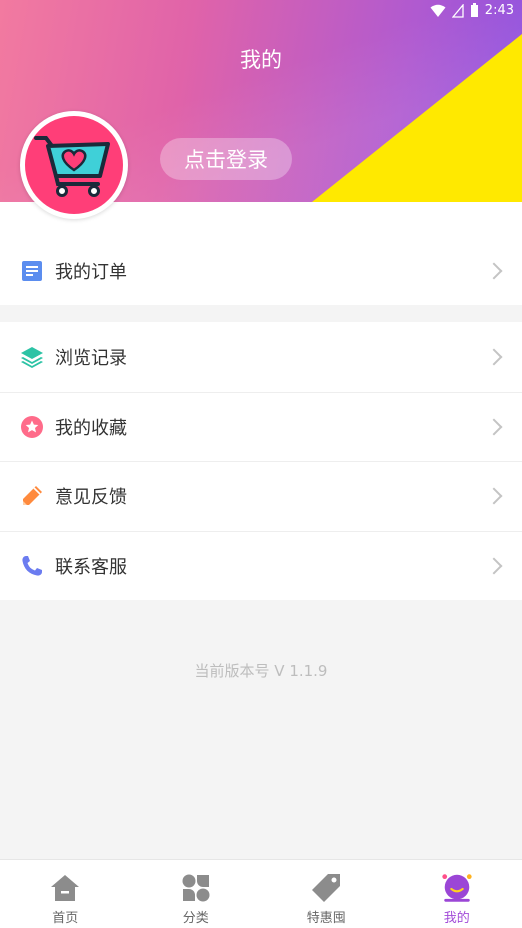 The image size is (522, 928). I want to click on tab-deals: 特惠囤, so click(326, 894).